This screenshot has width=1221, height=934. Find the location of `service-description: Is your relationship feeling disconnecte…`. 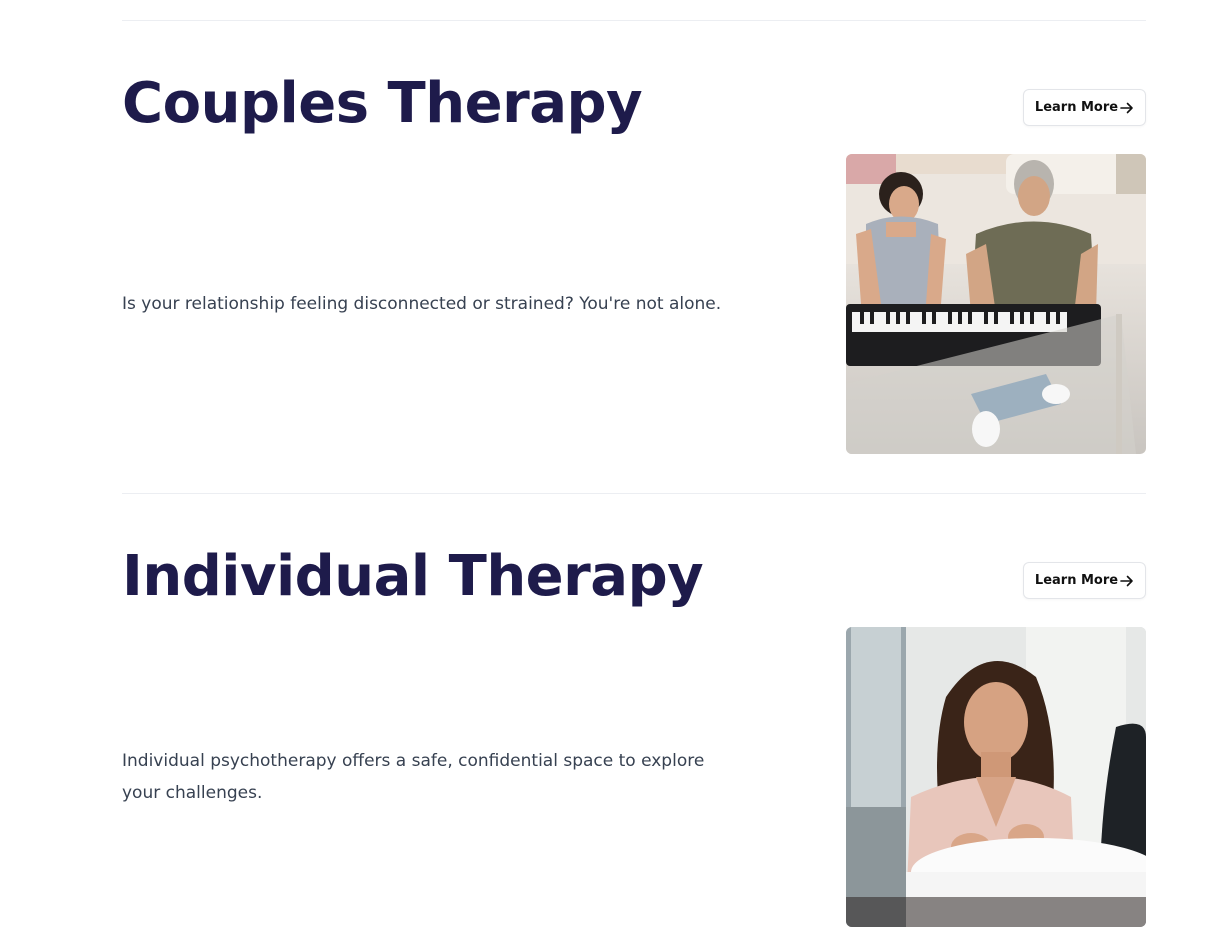

service-description: Is your relationship feeling disconnecte… is located at coordinates (422, 304).